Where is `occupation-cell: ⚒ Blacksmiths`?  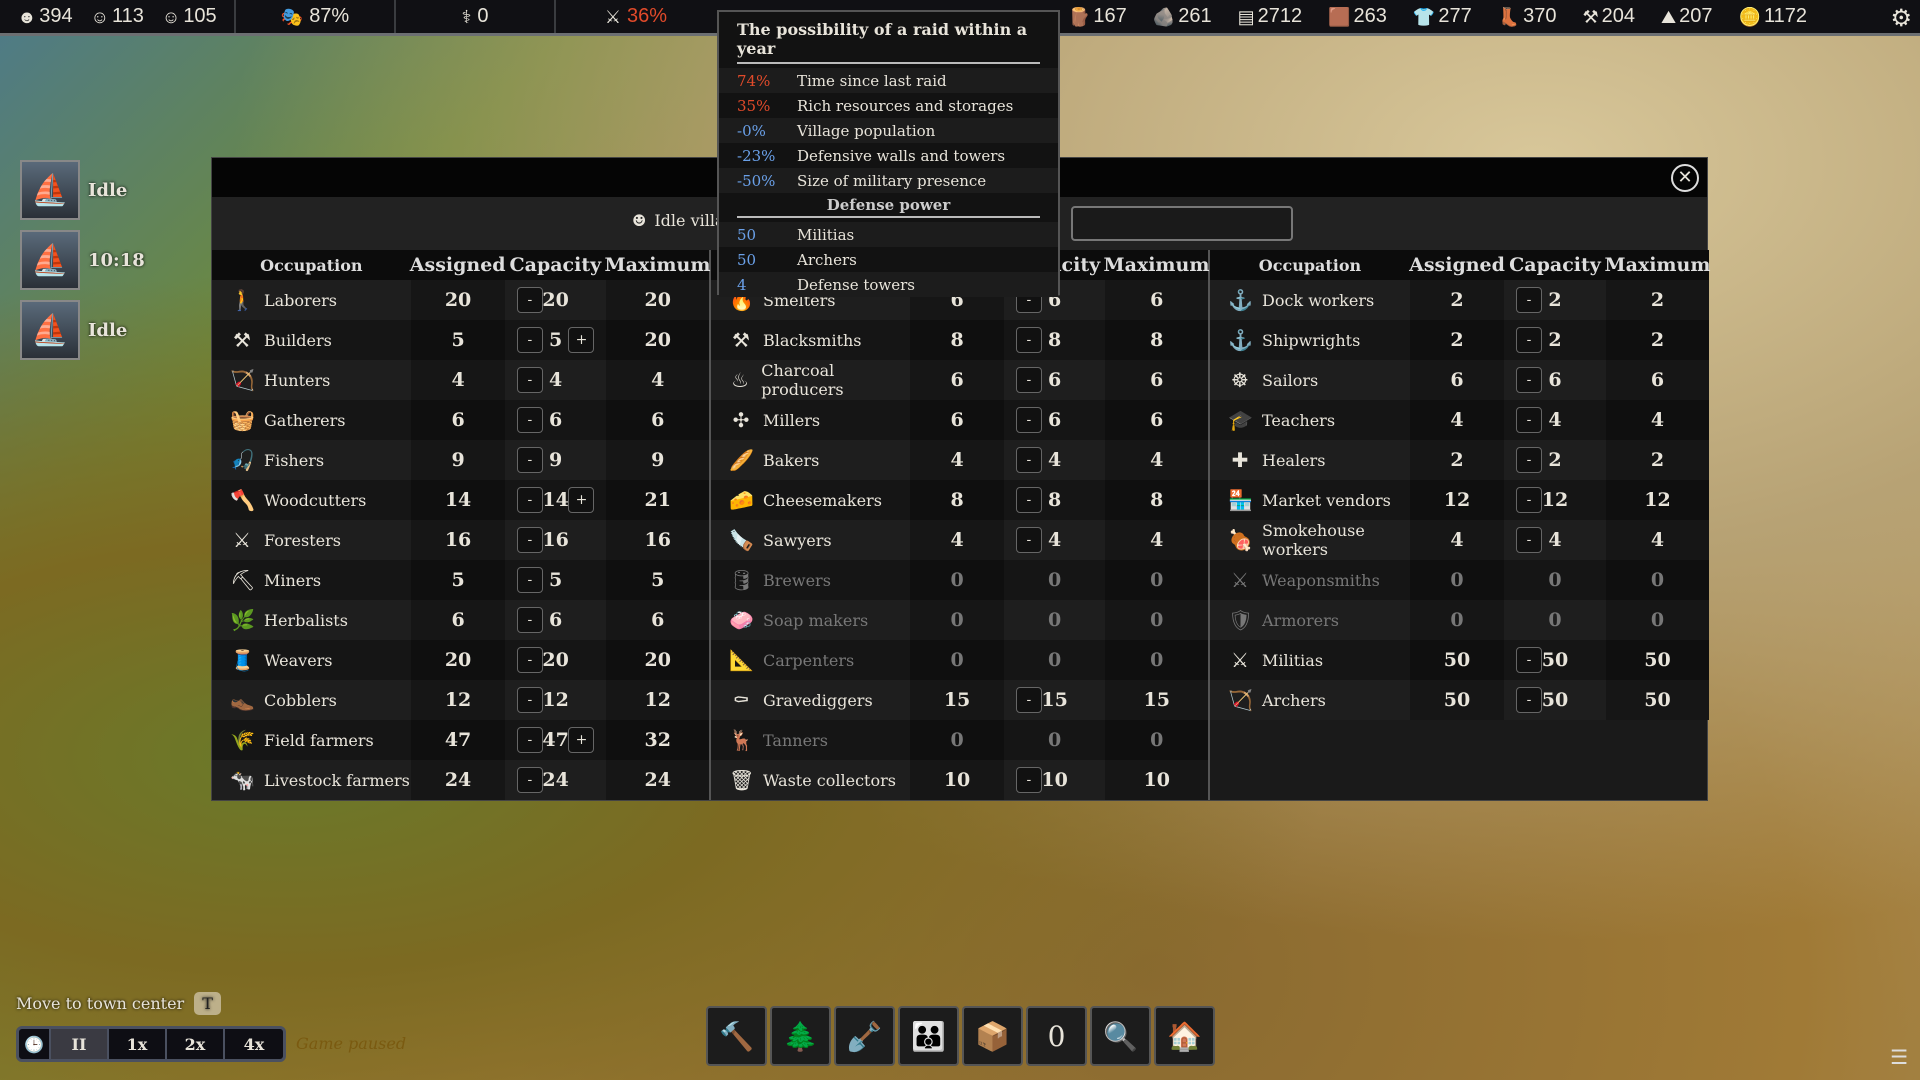 occupation-cell: ⚒ Blacksmiths is located at coordinates (810, 340).